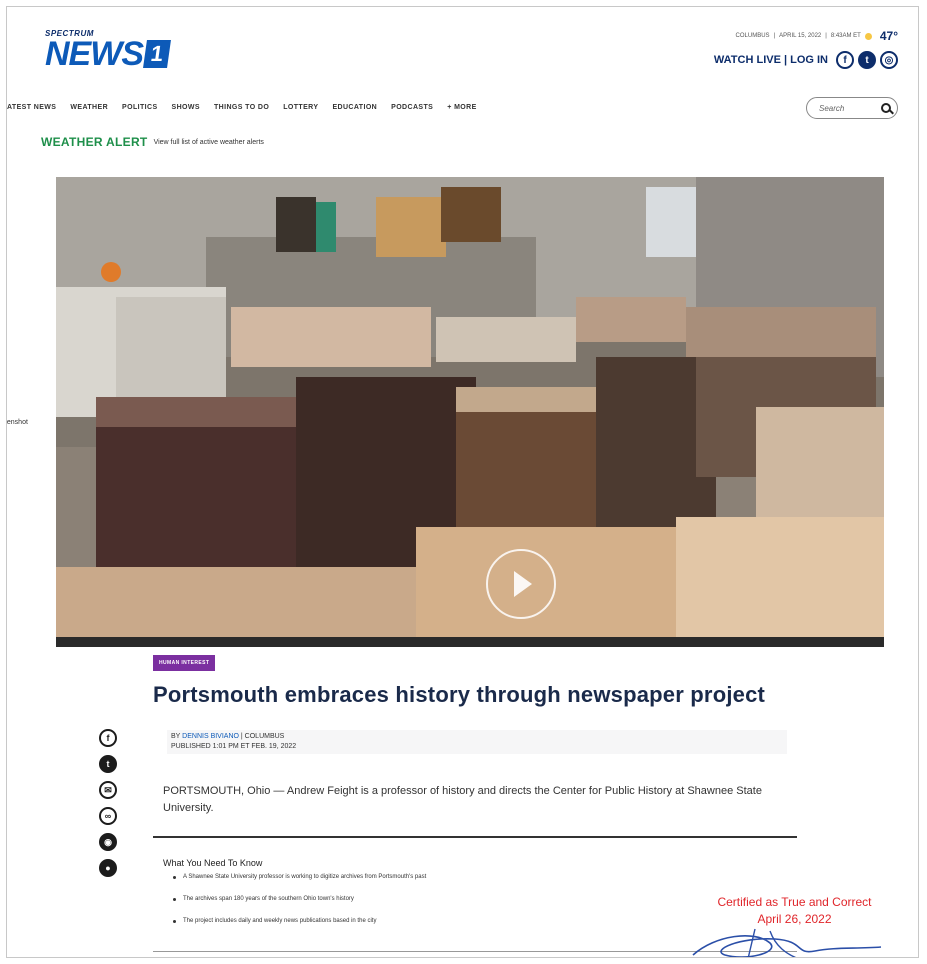  I want to click on logo-number: 1, so click(157, 54).